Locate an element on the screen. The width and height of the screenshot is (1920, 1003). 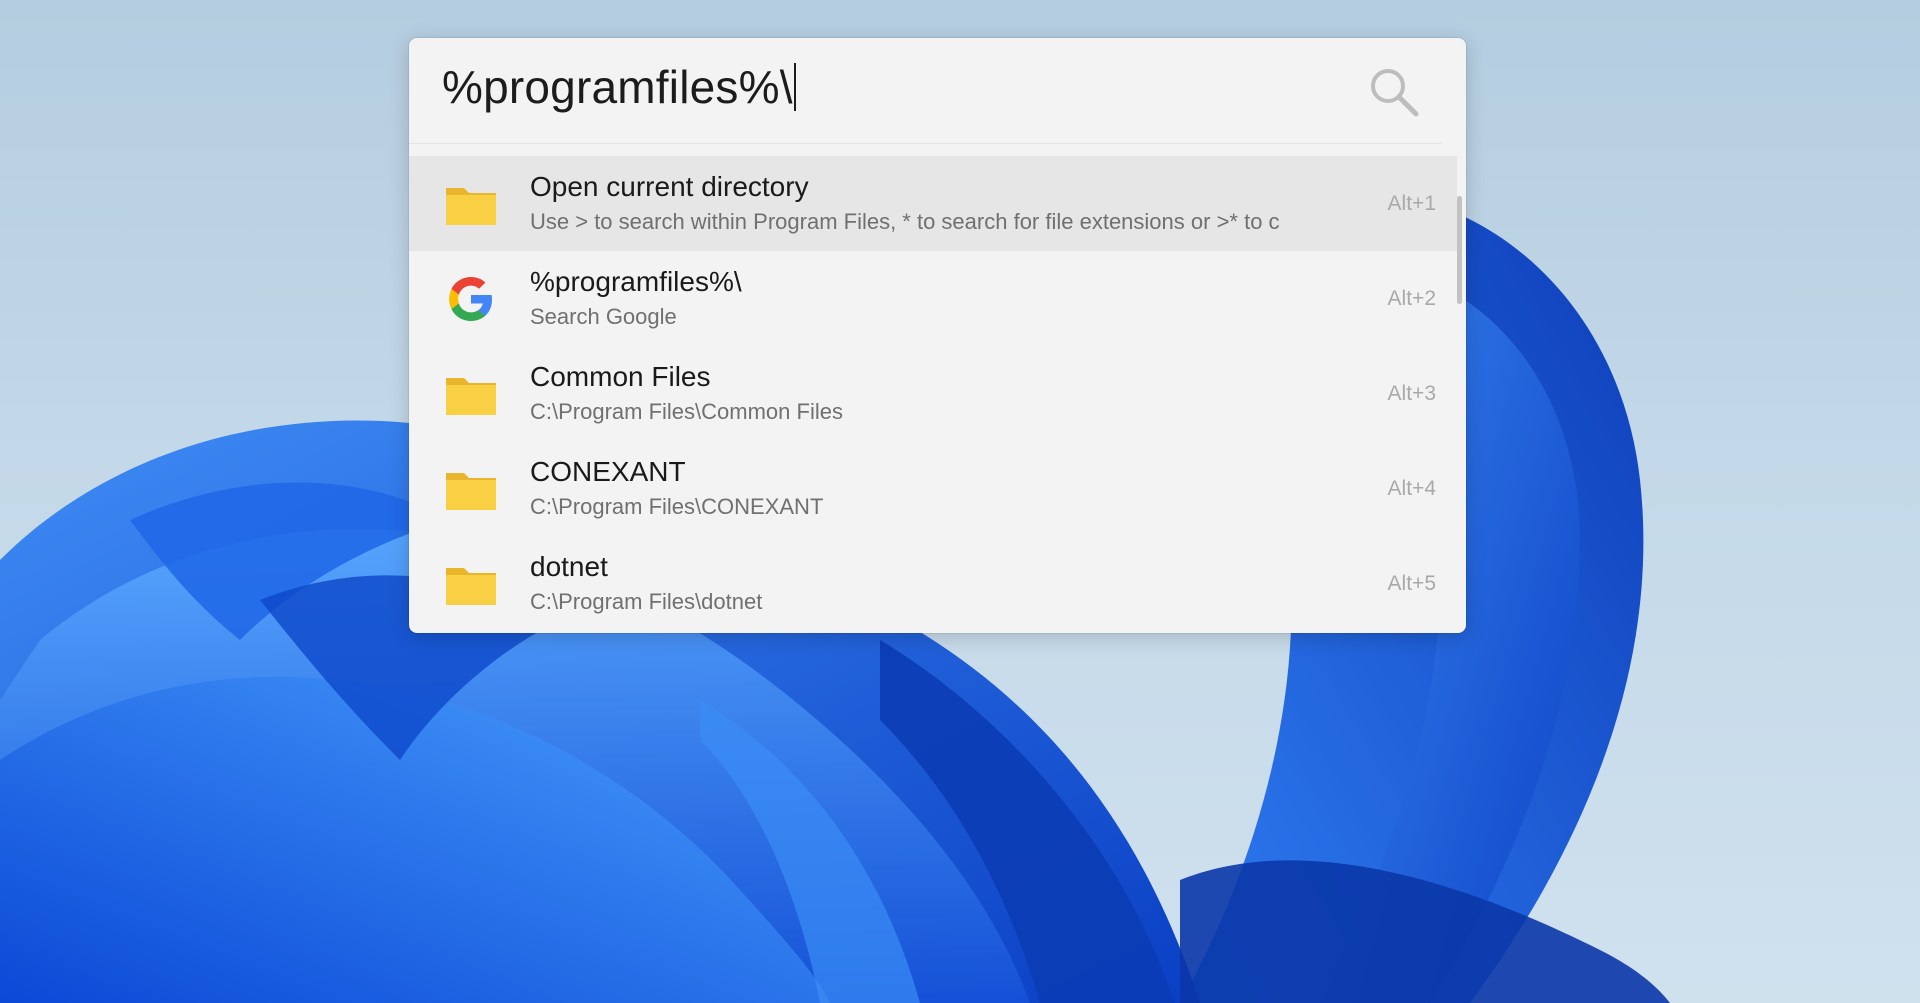
result-row-conexant: CONEXANT C:\Program Files\CONEXANT Alt+4 is located at coordinates (933, 488).